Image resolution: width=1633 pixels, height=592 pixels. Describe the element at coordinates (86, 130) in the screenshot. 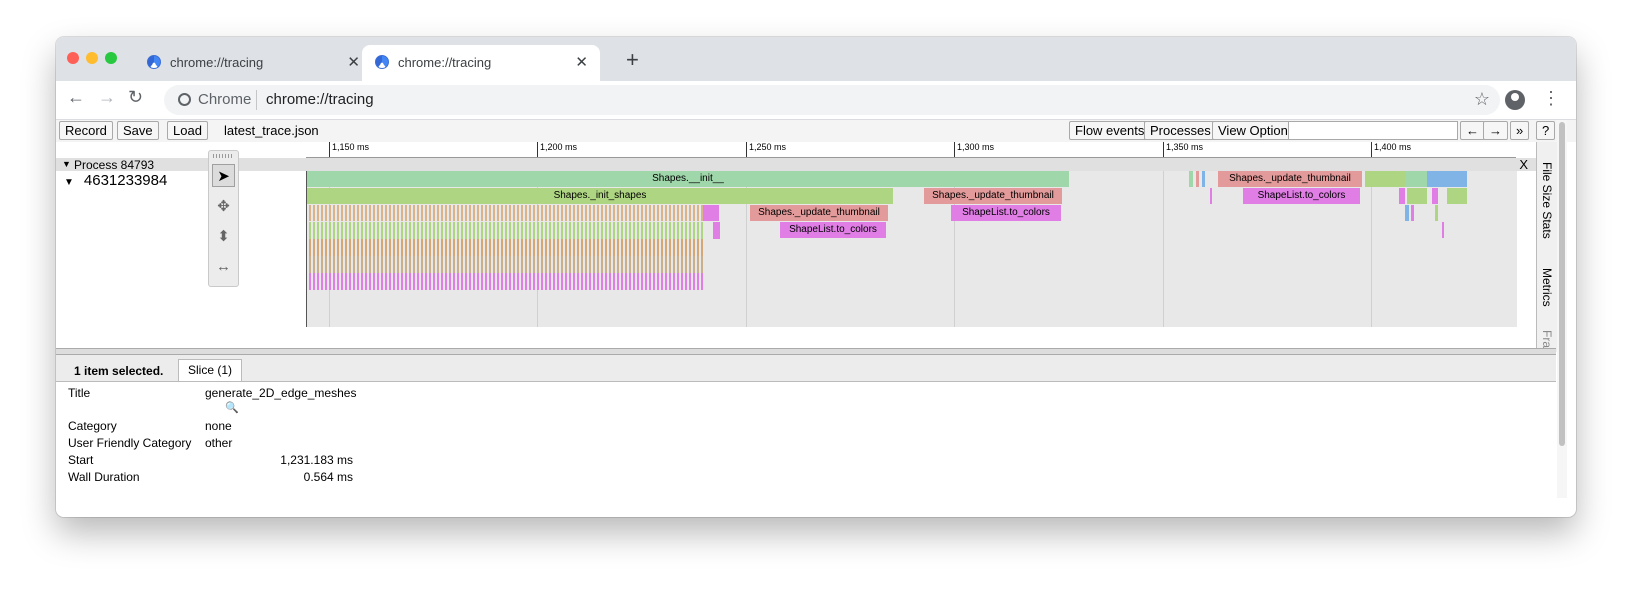

I see `record-button: Record` at that location.